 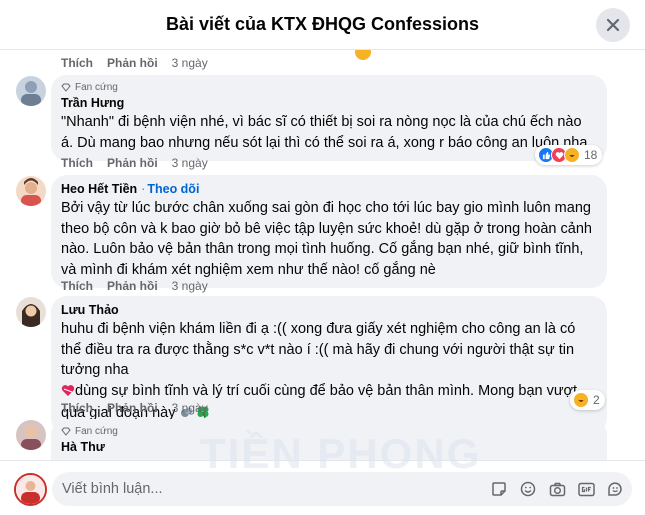 I want to click on composer-tools, so click(x=551, y=489).